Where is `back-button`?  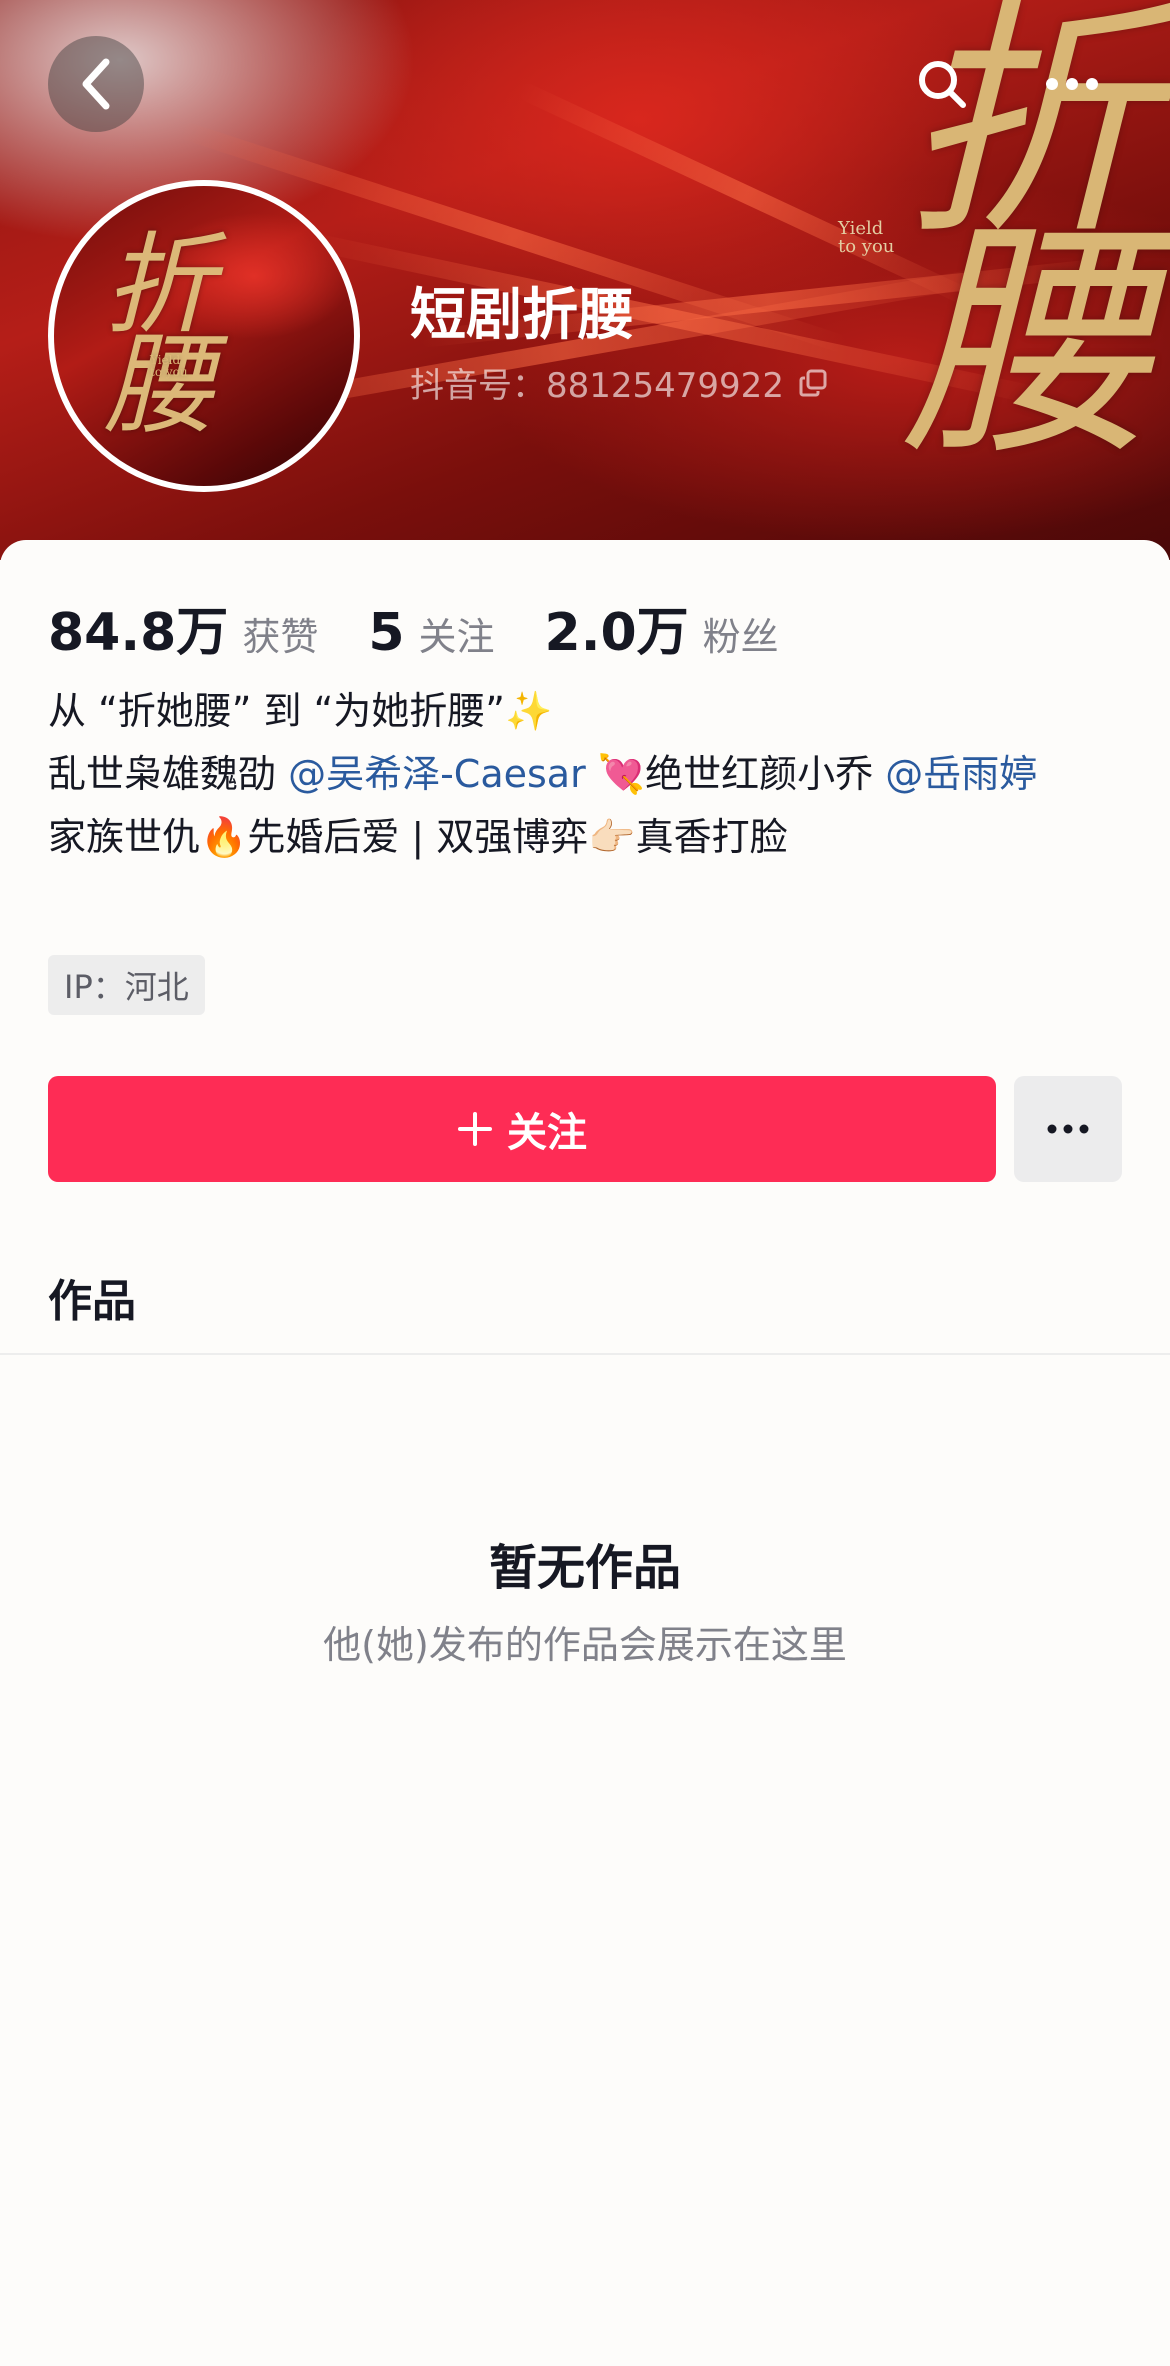 back-button is located at coordinates (96, 84).